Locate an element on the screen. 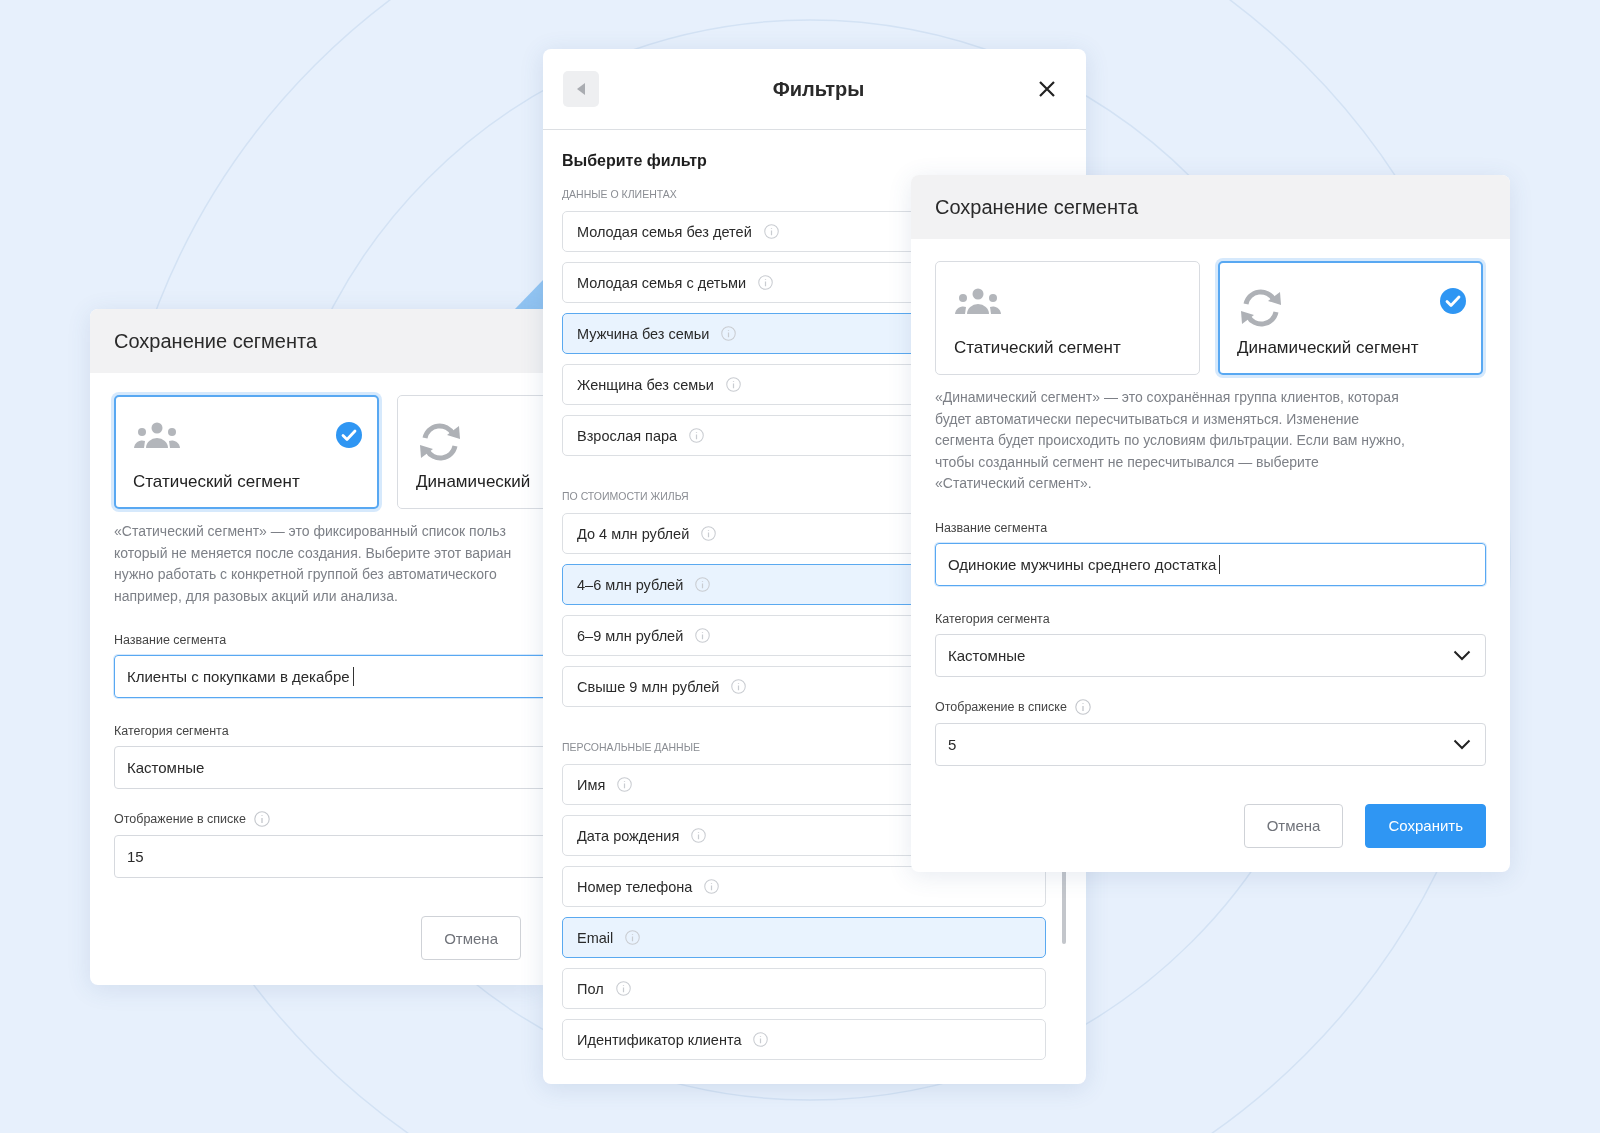  segment-type-label: Динамический is located at coordinates (474, 482).